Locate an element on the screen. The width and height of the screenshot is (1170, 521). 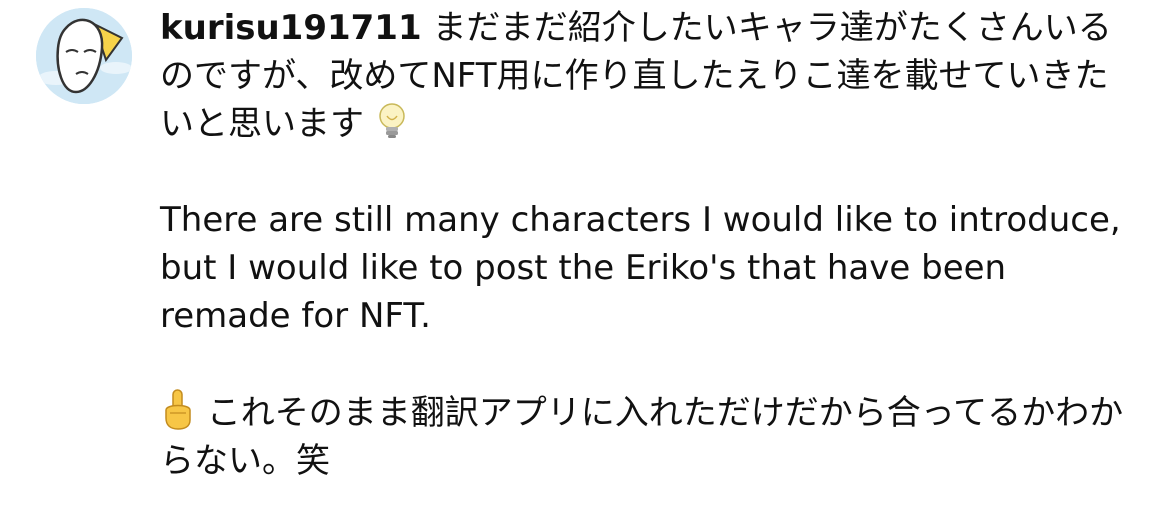
light-bulb-icon is located at coordinates (392, 121).